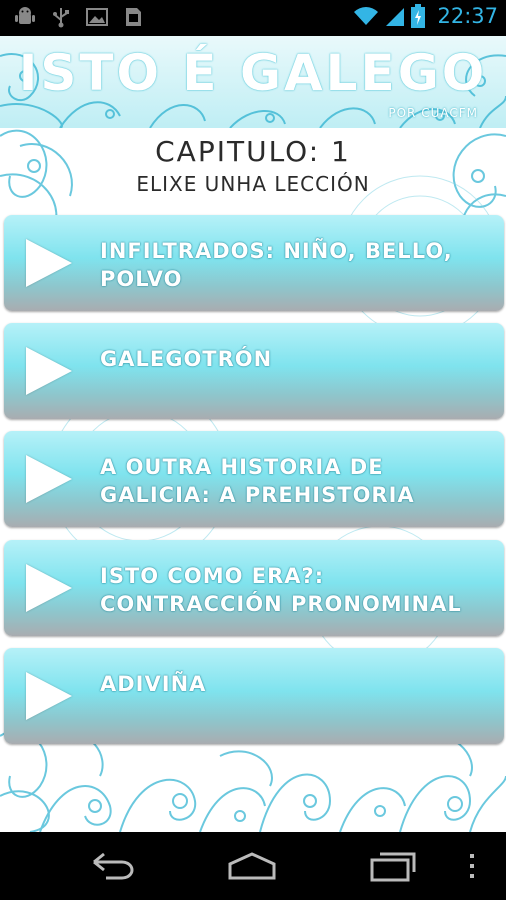 The height and width of the screenshot is (900, 506). I want to click on app-header: ISTO É GALEGO POR CUACFM, so click(253, 82).